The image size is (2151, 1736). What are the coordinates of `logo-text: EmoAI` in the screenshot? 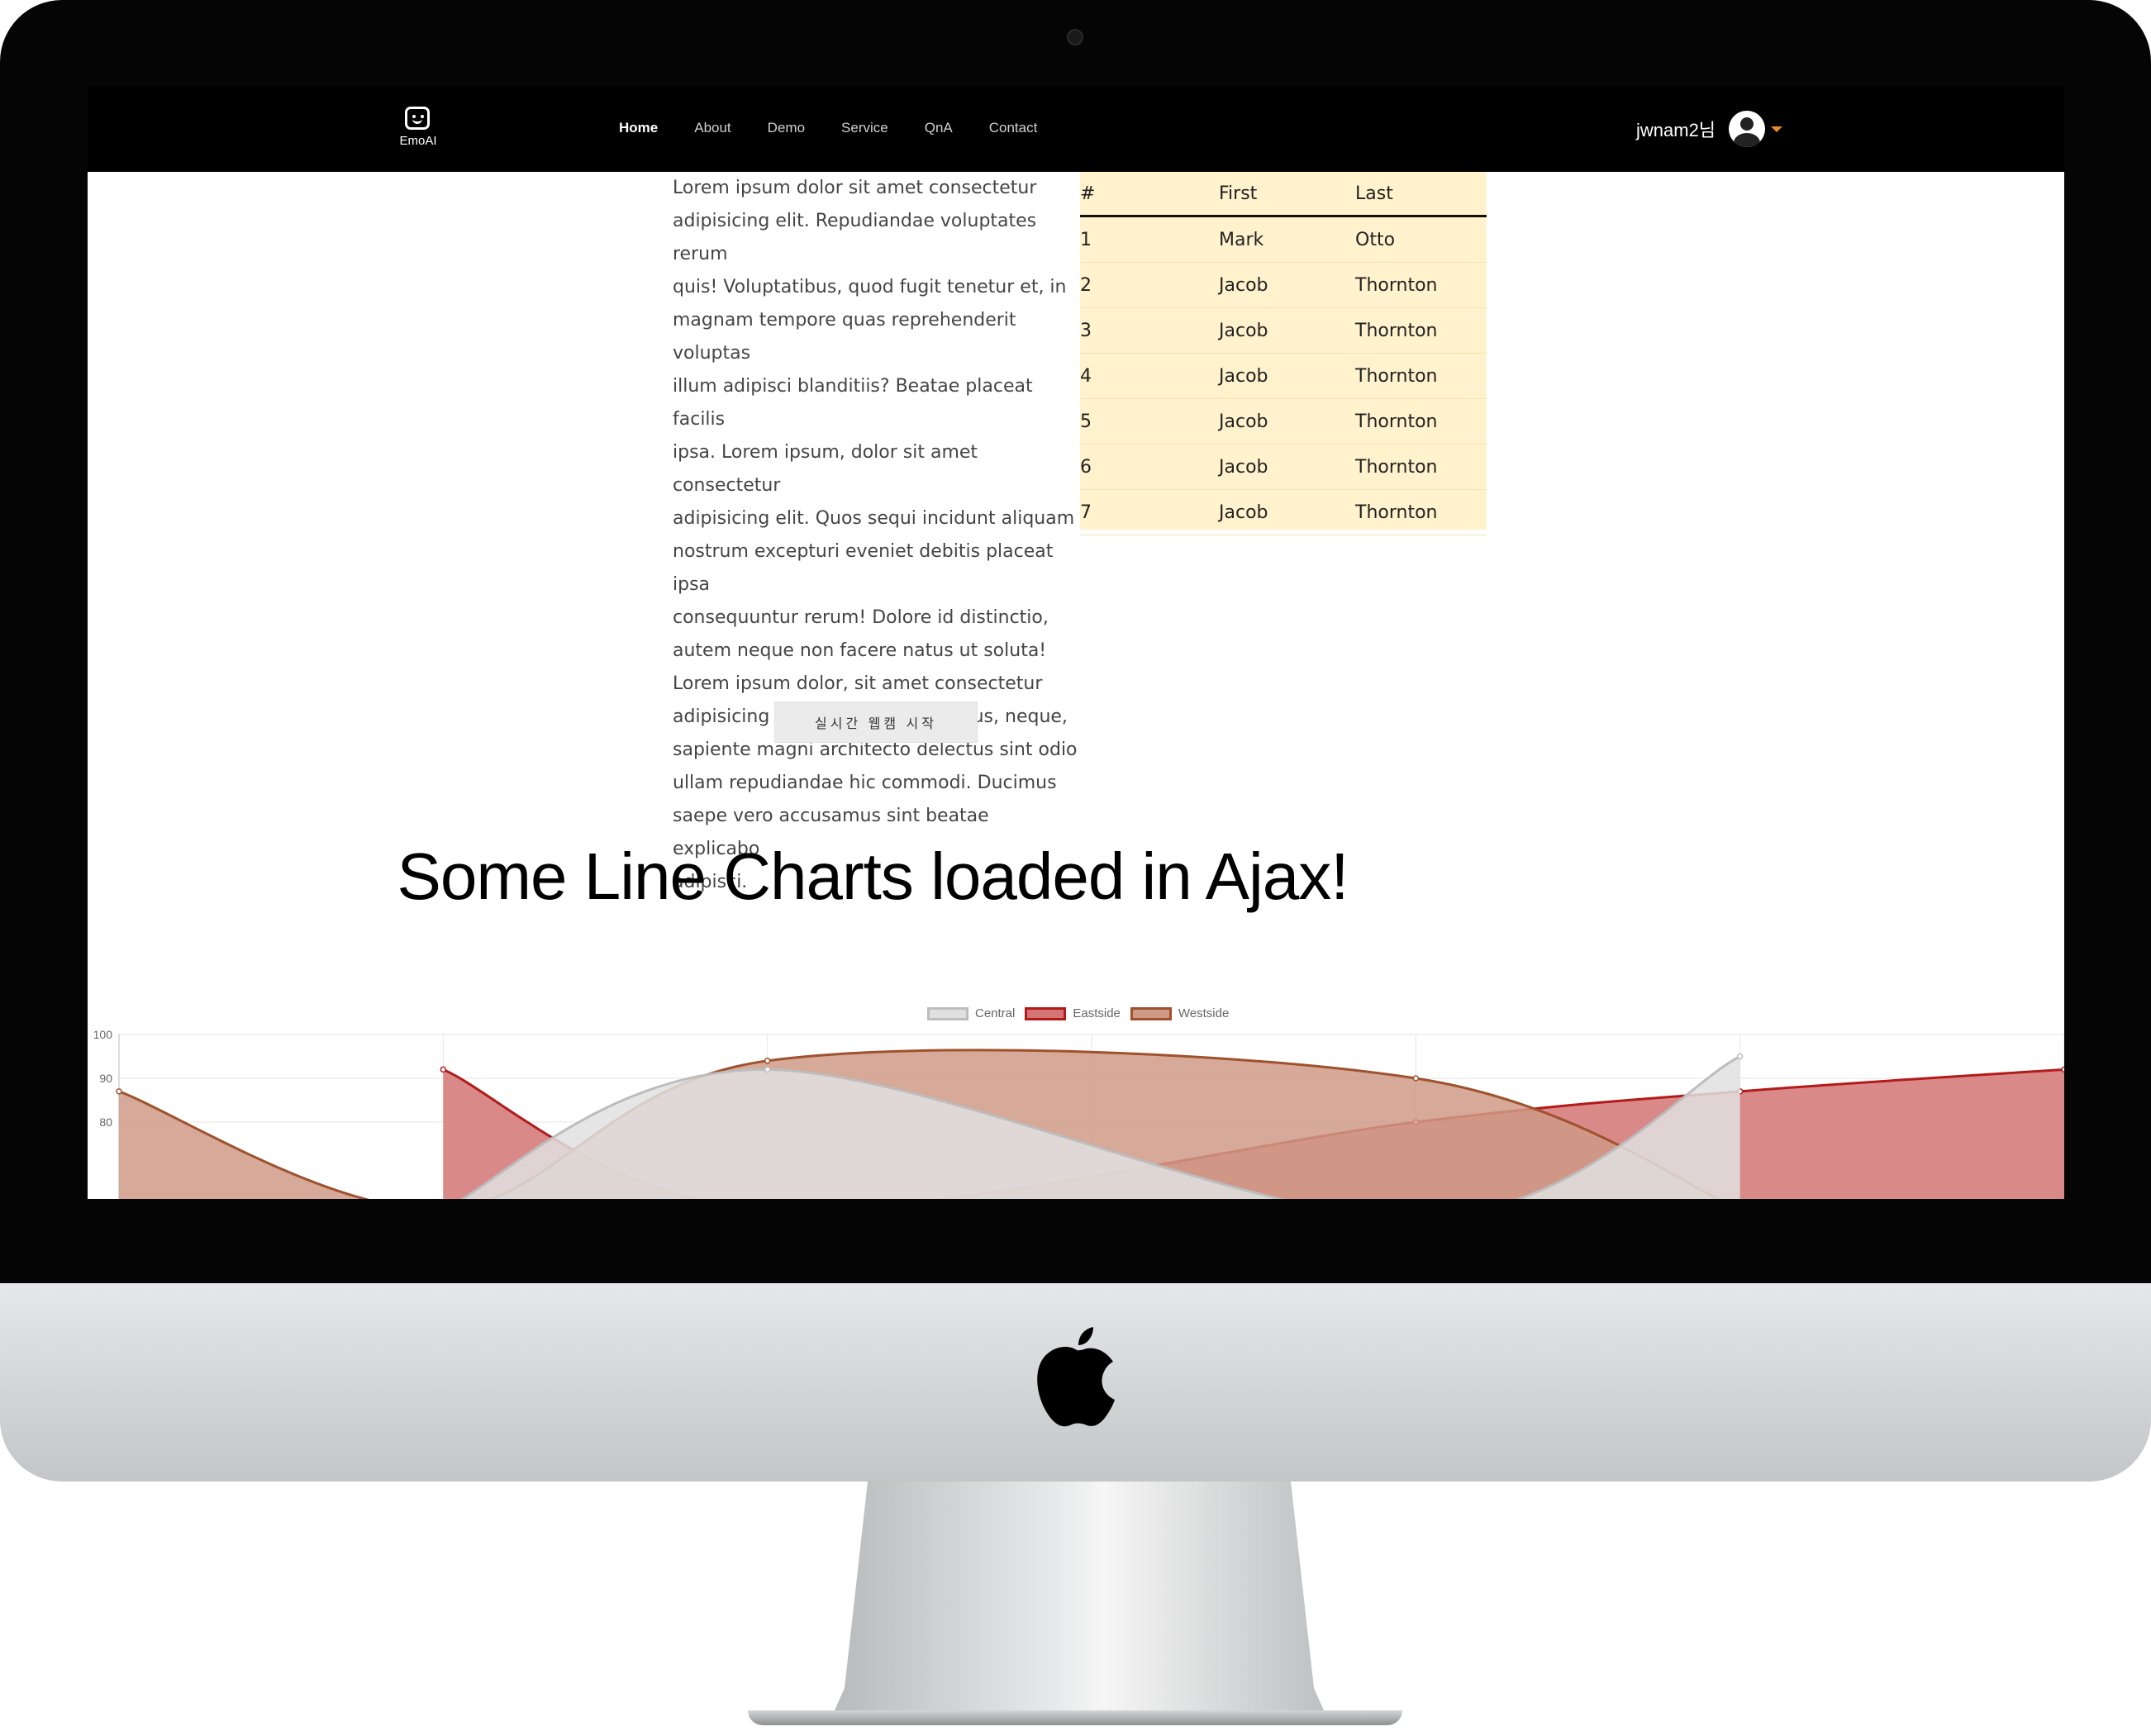 It's located at (418, 141).